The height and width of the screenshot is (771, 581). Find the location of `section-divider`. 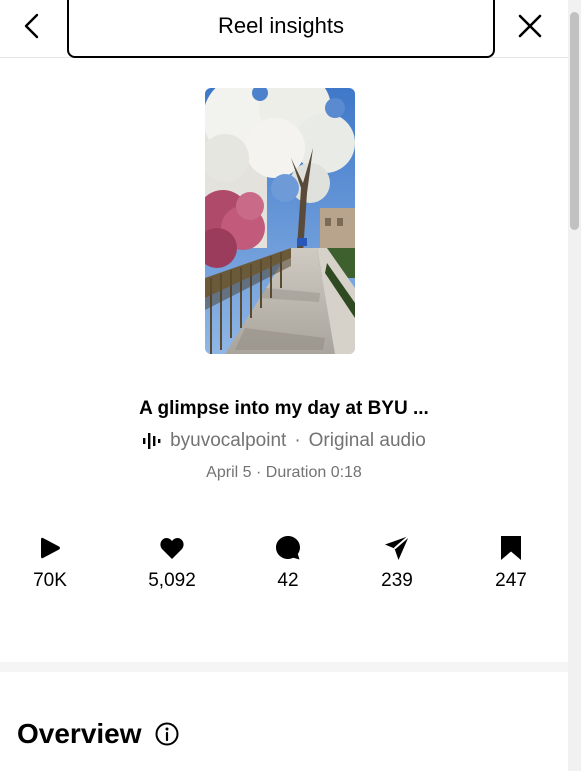

section-divider is located at coordinates (284, 667).